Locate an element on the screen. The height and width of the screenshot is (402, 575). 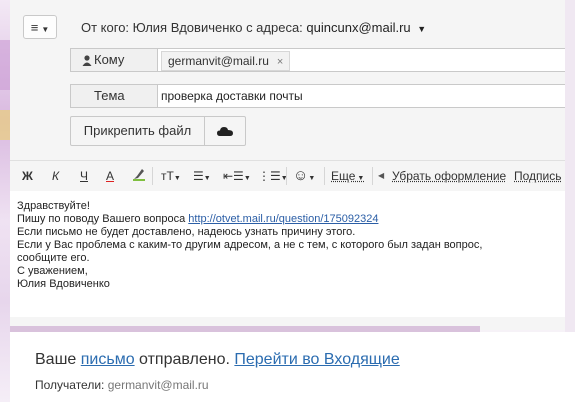
indent-button: ⇤☰▼ is located at coordinates (237, 176).